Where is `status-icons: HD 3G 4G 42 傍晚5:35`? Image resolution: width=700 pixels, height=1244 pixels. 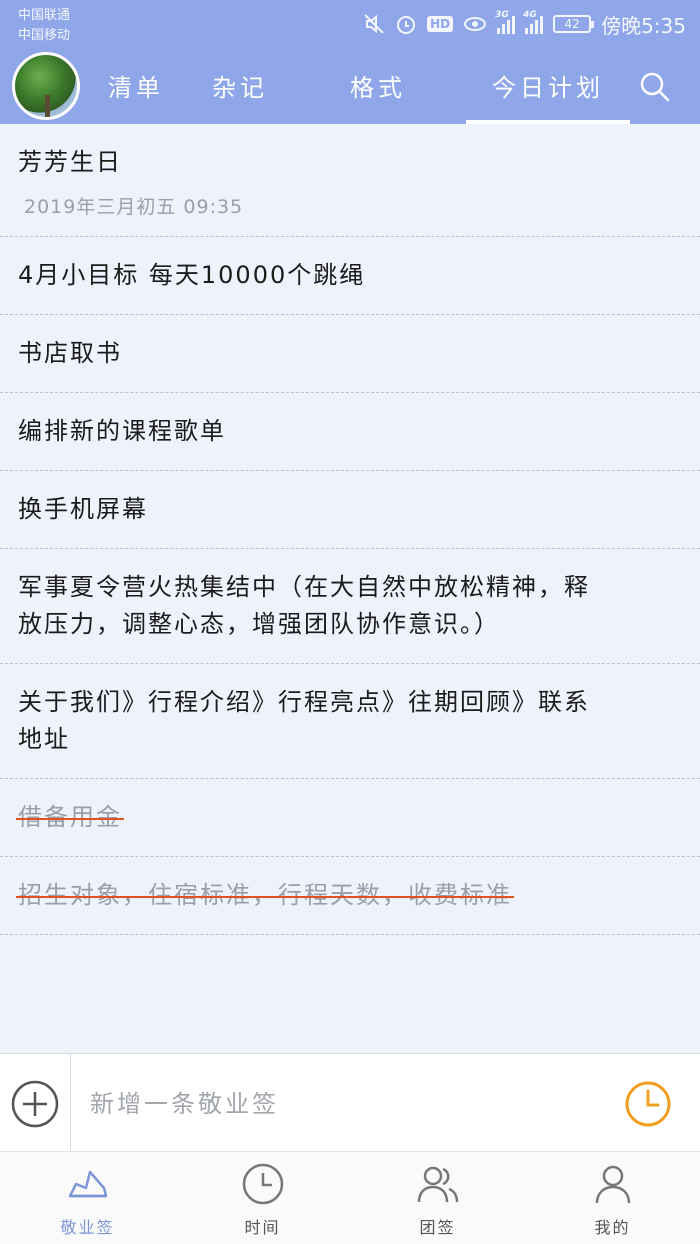 status-icons: HD 3G 4G 42 傍晚5:35 is located at coordinates (524, 24).